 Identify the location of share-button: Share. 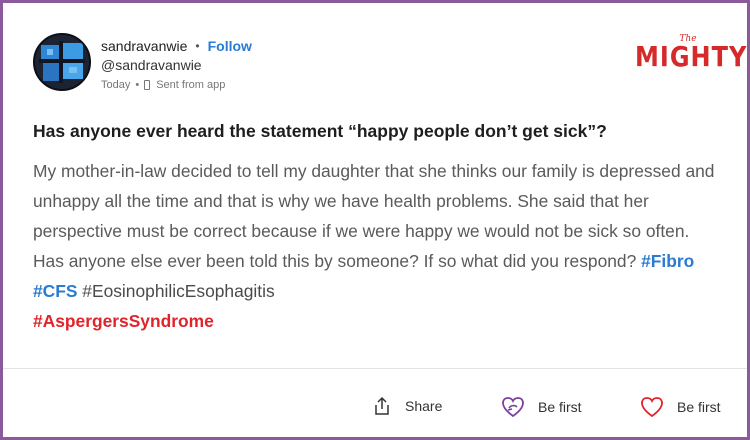
(406, 406).